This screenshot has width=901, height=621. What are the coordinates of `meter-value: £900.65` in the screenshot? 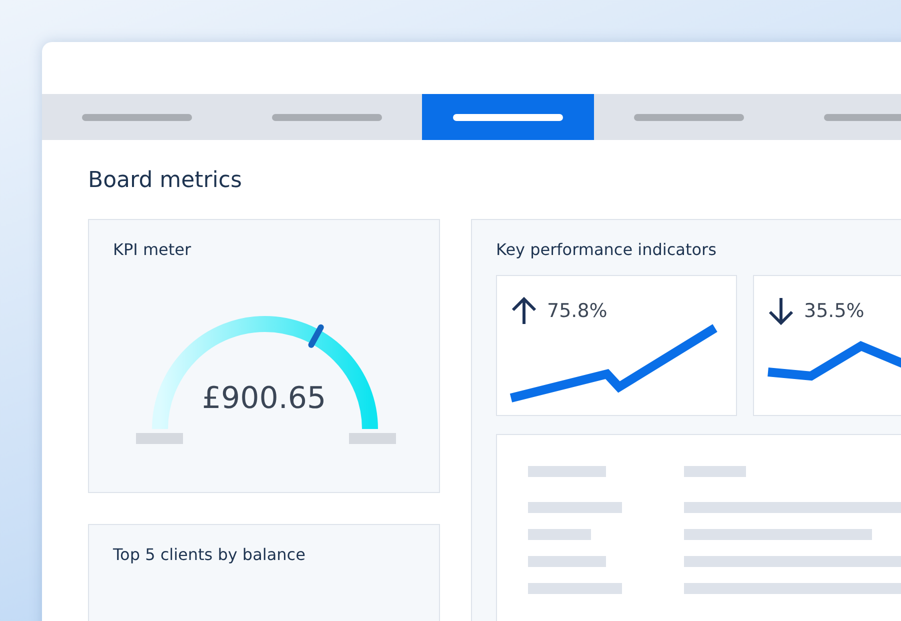 It's located at (264, 398).